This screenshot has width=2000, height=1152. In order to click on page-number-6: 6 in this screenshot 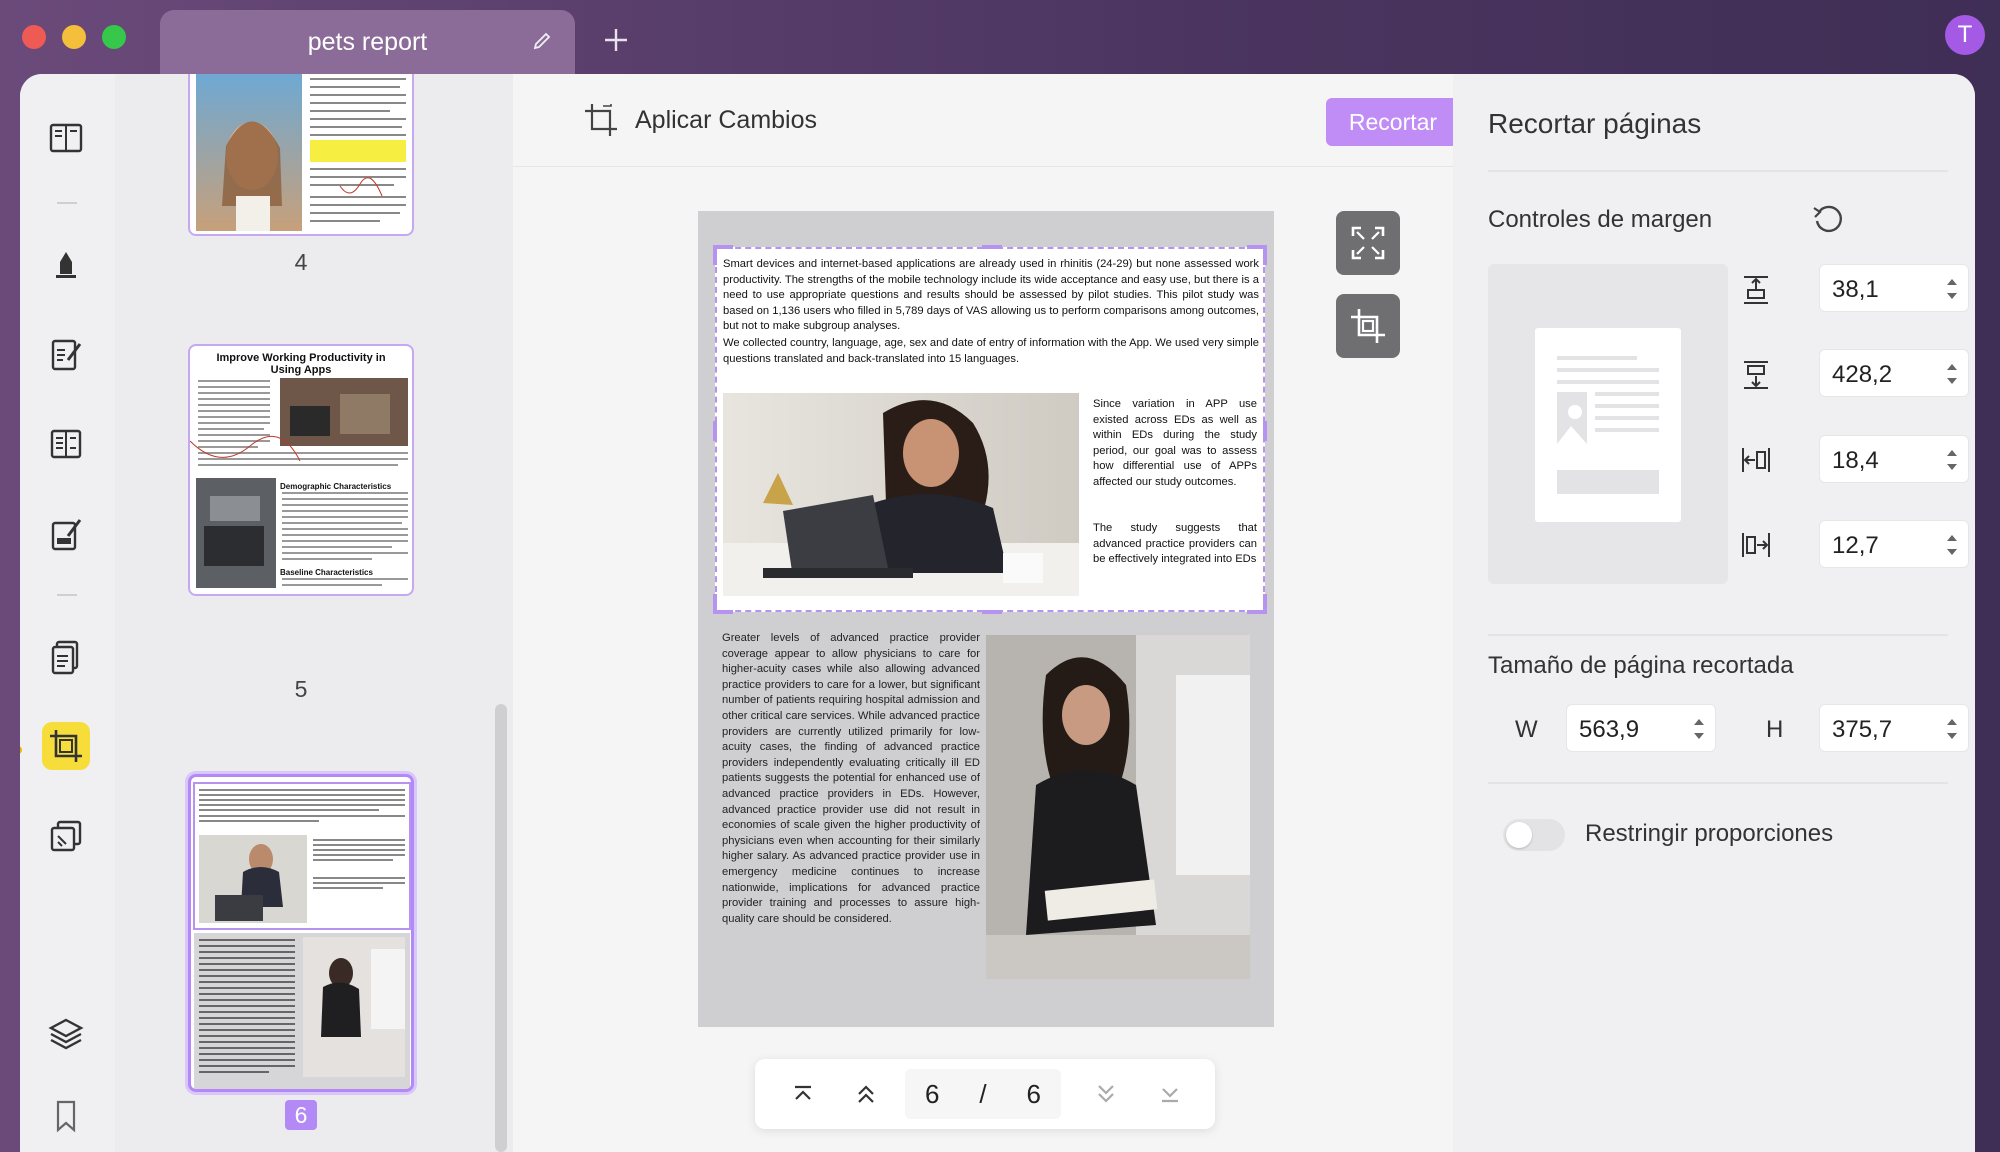, I will do `click(301, 1115)`.